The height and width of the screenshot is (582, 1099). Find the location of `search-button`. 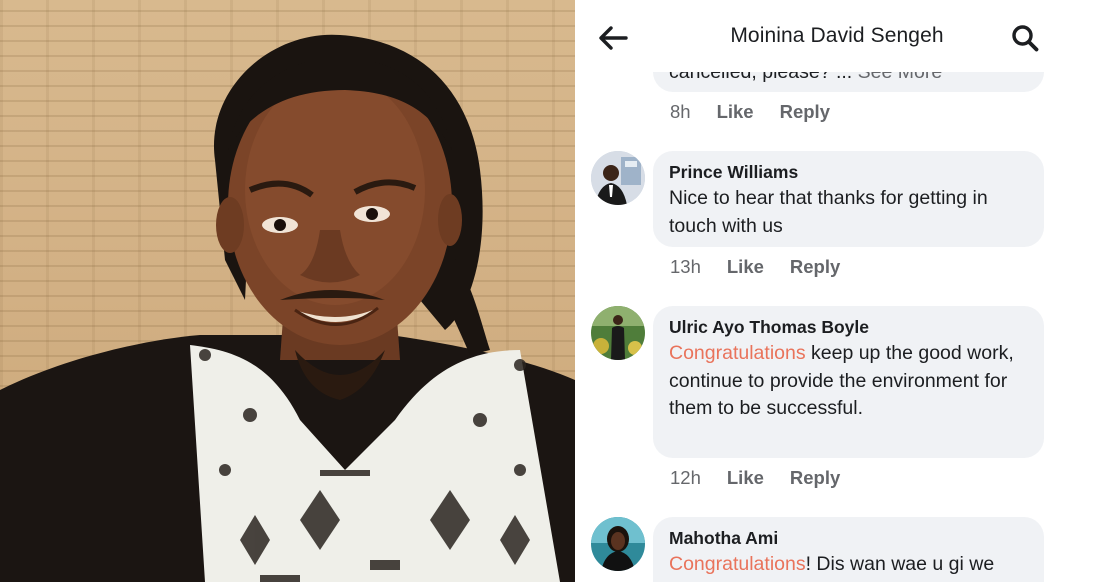

search-button is located at coordinates (1025, 38).